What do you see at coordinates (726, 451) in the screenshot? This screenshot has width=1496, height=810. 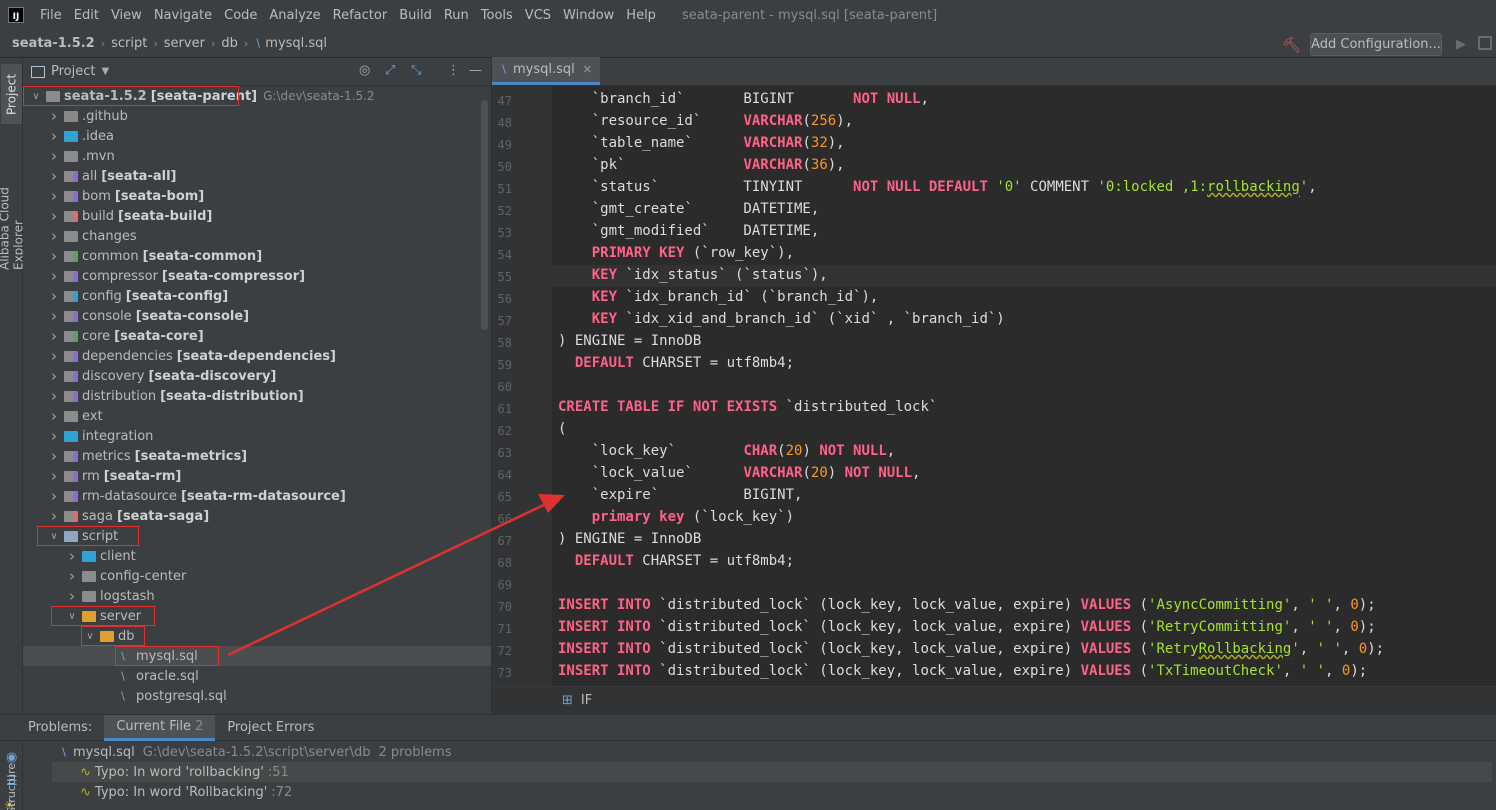 I see `code-line: `lock_key` CHAR(20) NOT NULL,` at bounding box center [726, 451].